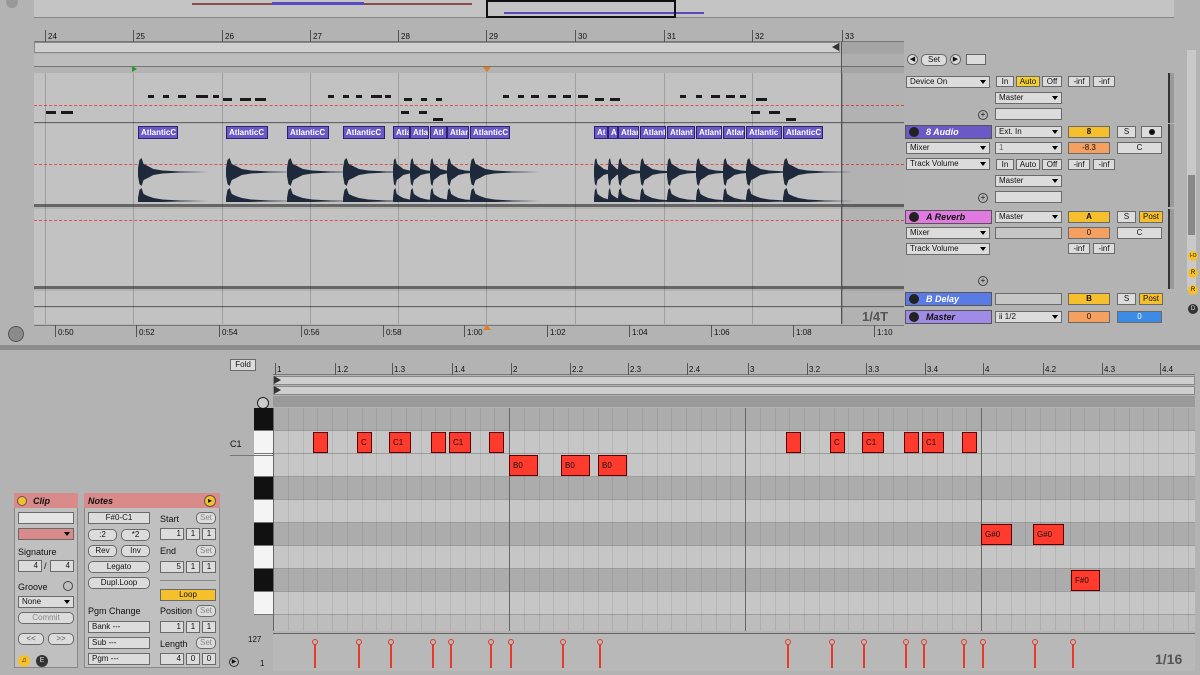 The width and height of the screenshot is (1200, 675). Describe the element at coordinates (31, 639) in the screenshot. I see `prev-clip-button: <<` at that location.